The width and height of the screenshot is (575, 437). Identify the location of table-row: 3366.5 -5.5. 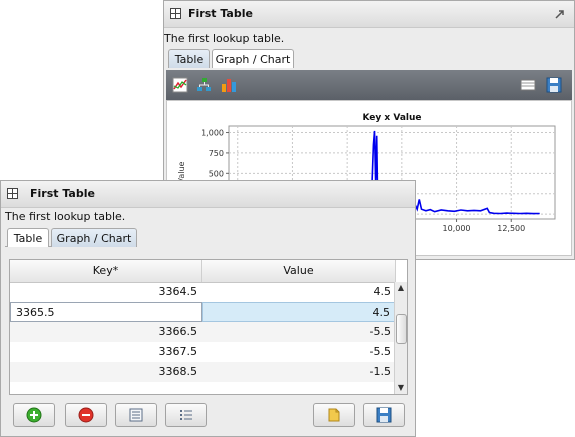
(203, 332).